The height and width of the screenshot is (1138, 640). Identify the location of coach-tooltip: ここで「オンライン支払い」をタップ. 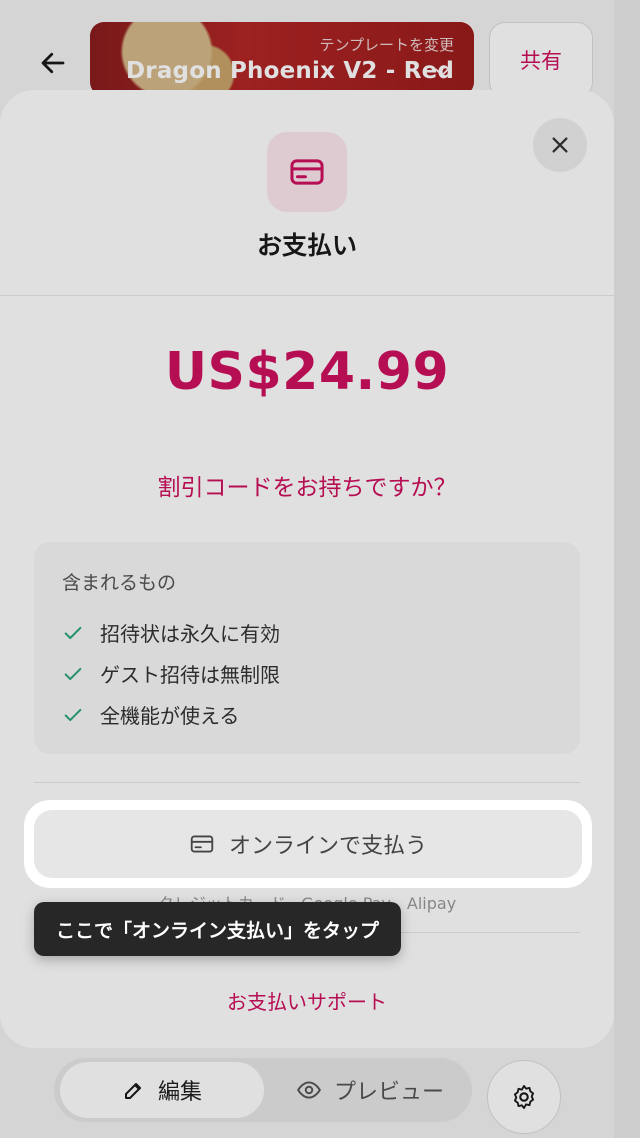
(218, 929).